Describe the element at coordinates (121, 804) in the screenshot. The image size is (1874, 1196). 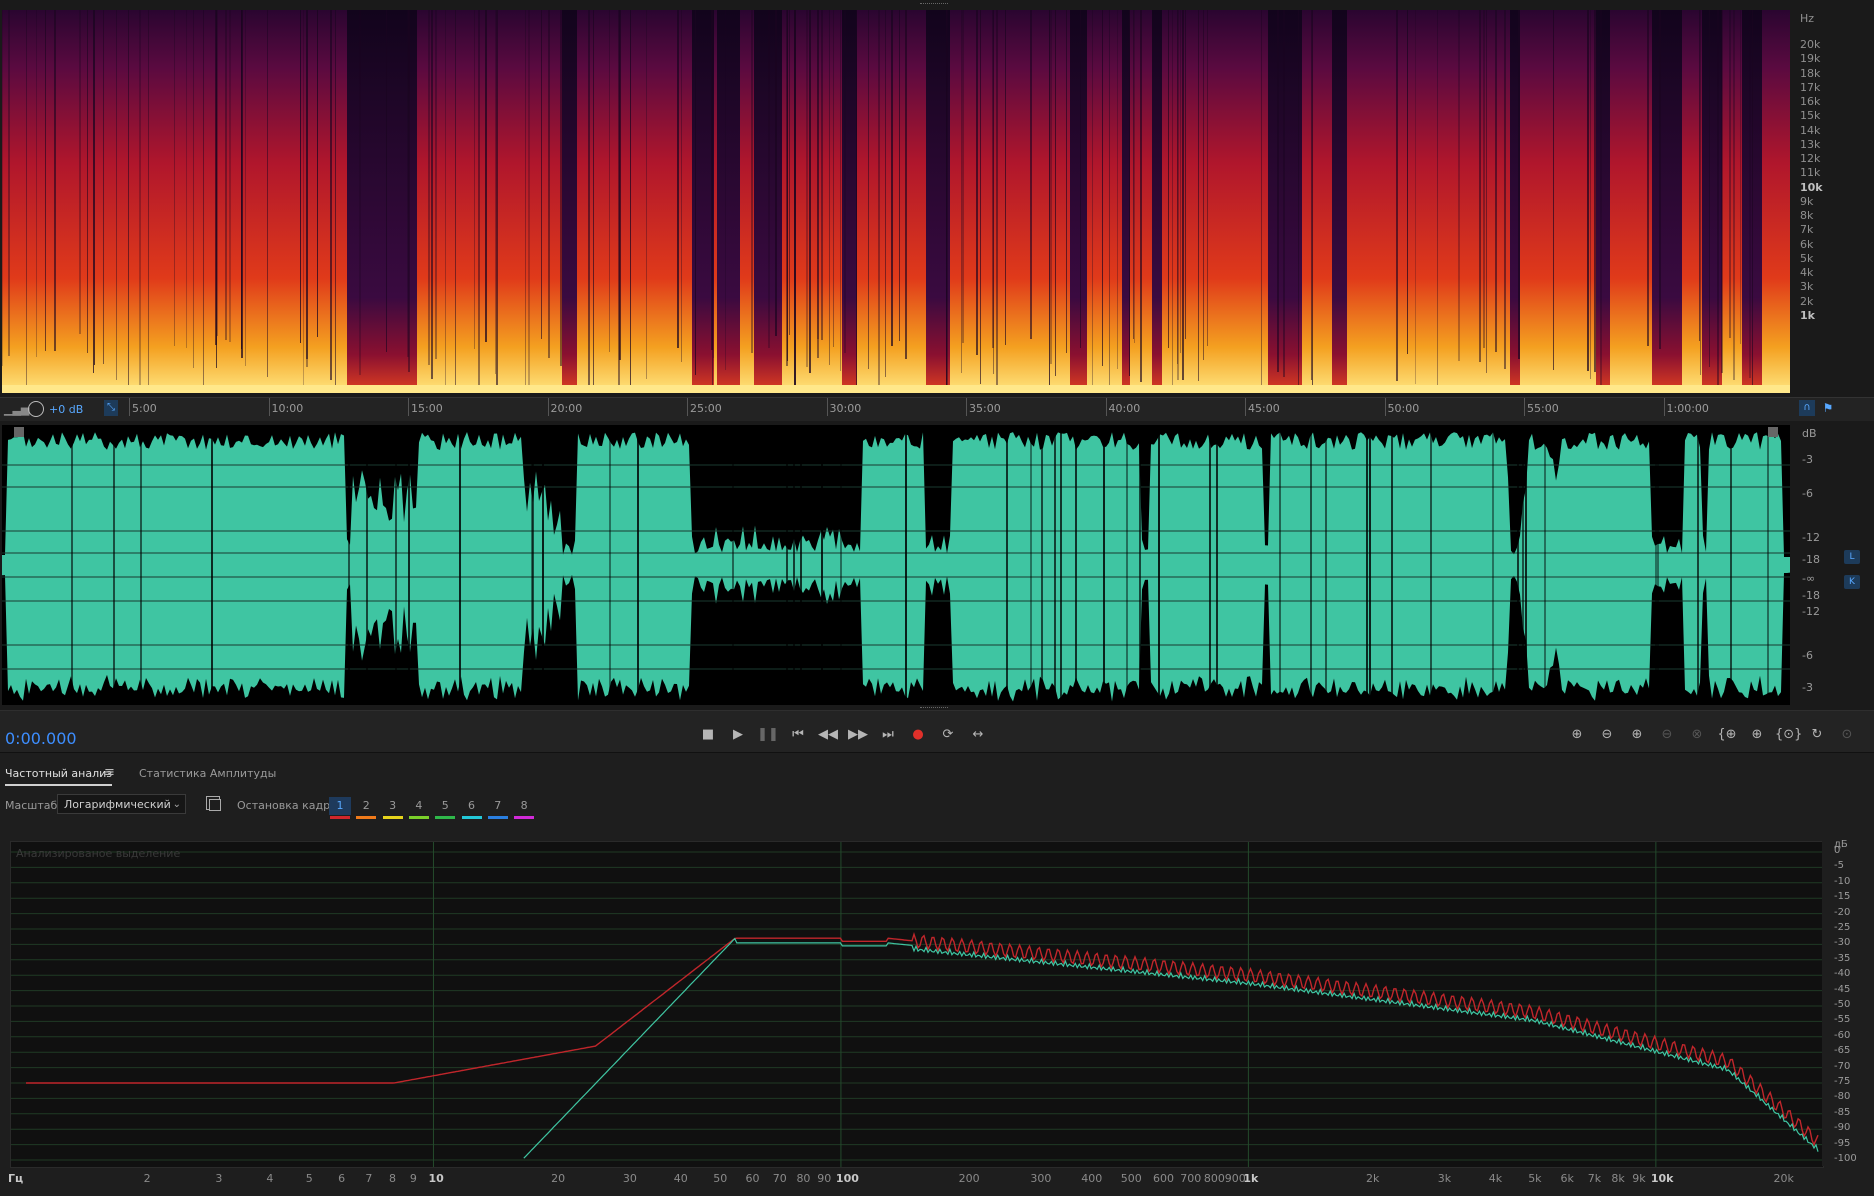
I see `scale-dropdown: Логарифмический ⌄` at that location.